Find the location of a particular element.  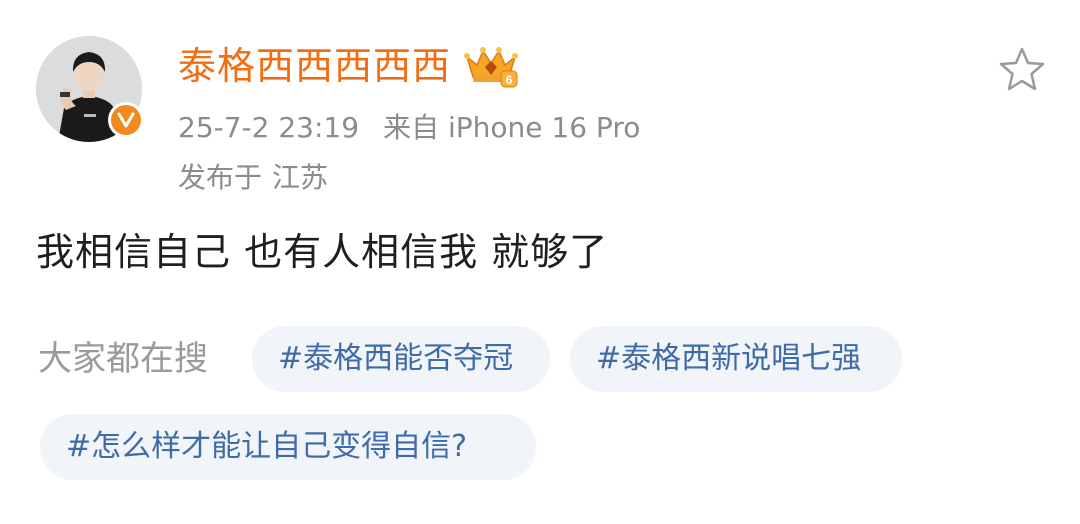

crown-level-icon: 6 is located at coordinates (491, 66).